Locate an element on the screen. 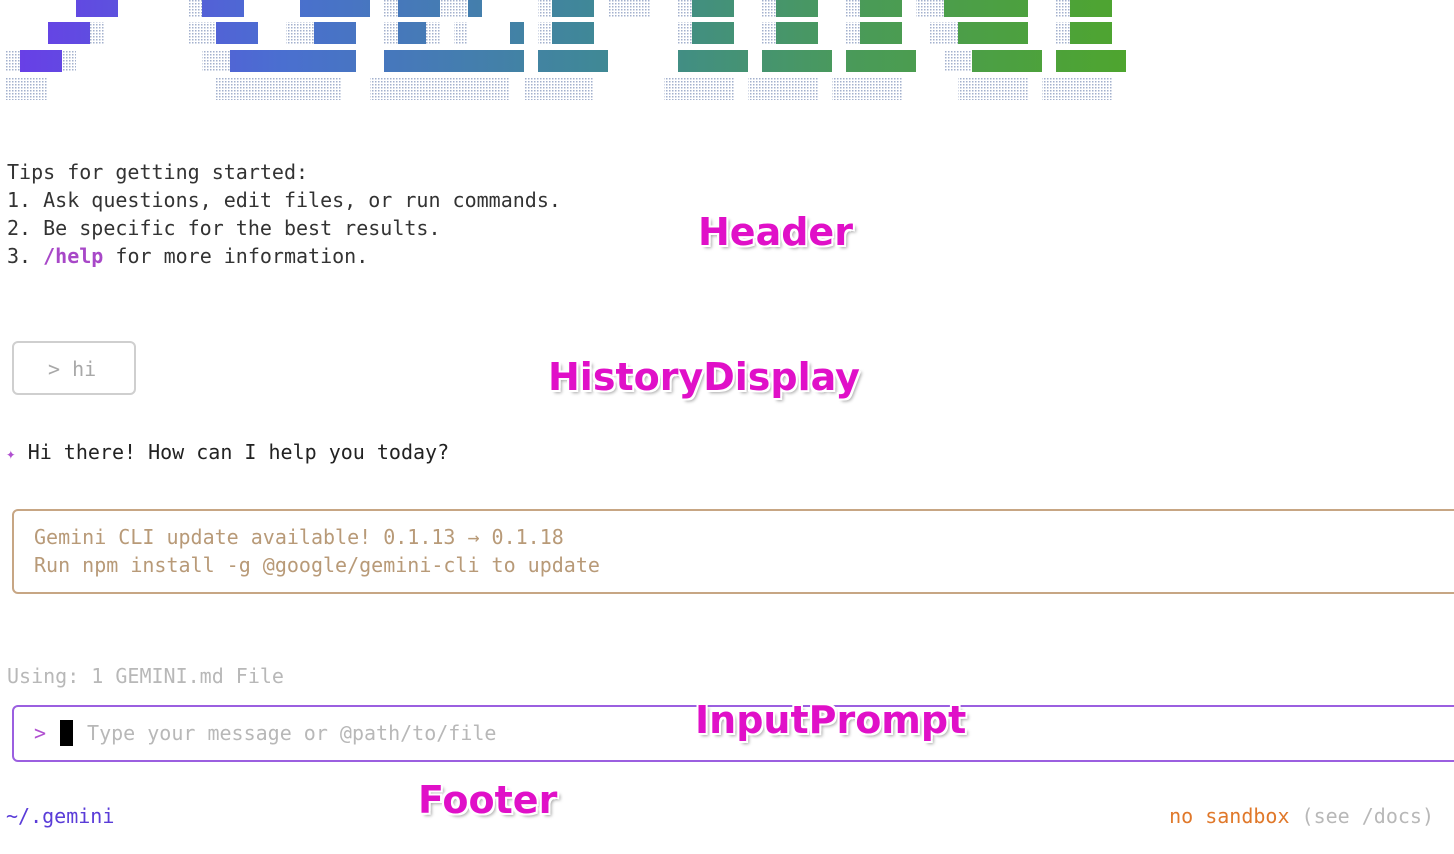 This screenshot has width=1454, height=854. tip-3-number: 3. is located at coordinates (19, 256).